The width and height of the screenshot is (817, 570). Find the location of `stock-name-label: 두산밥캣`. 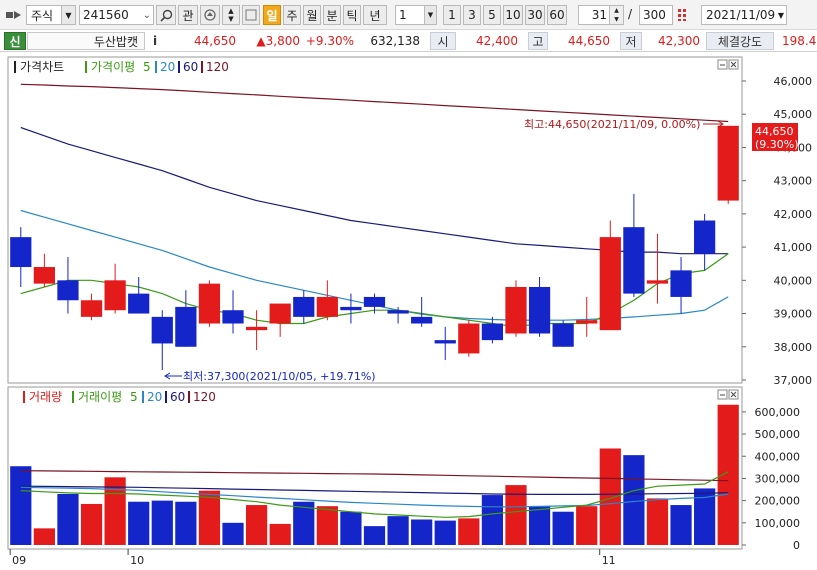

stock-name-label: 두산밥캣 is located at coordinates (115, 41).